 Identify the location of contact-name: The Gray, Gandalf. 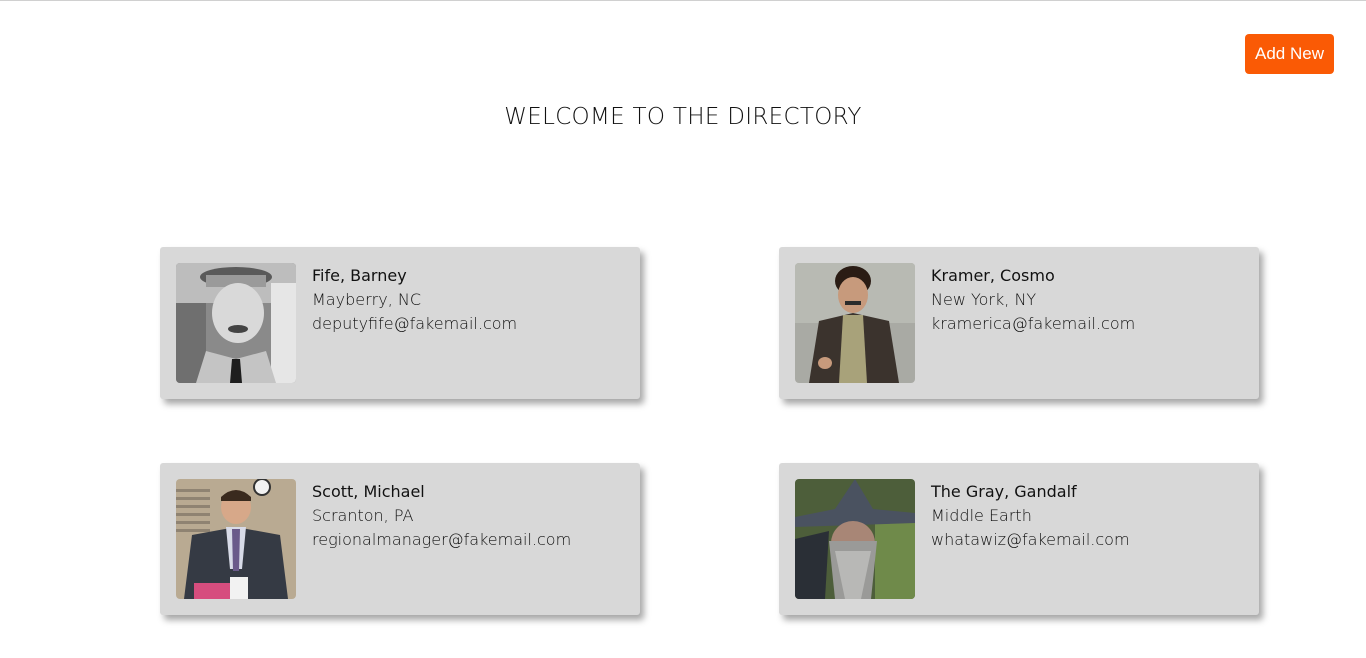
(1004, 491).